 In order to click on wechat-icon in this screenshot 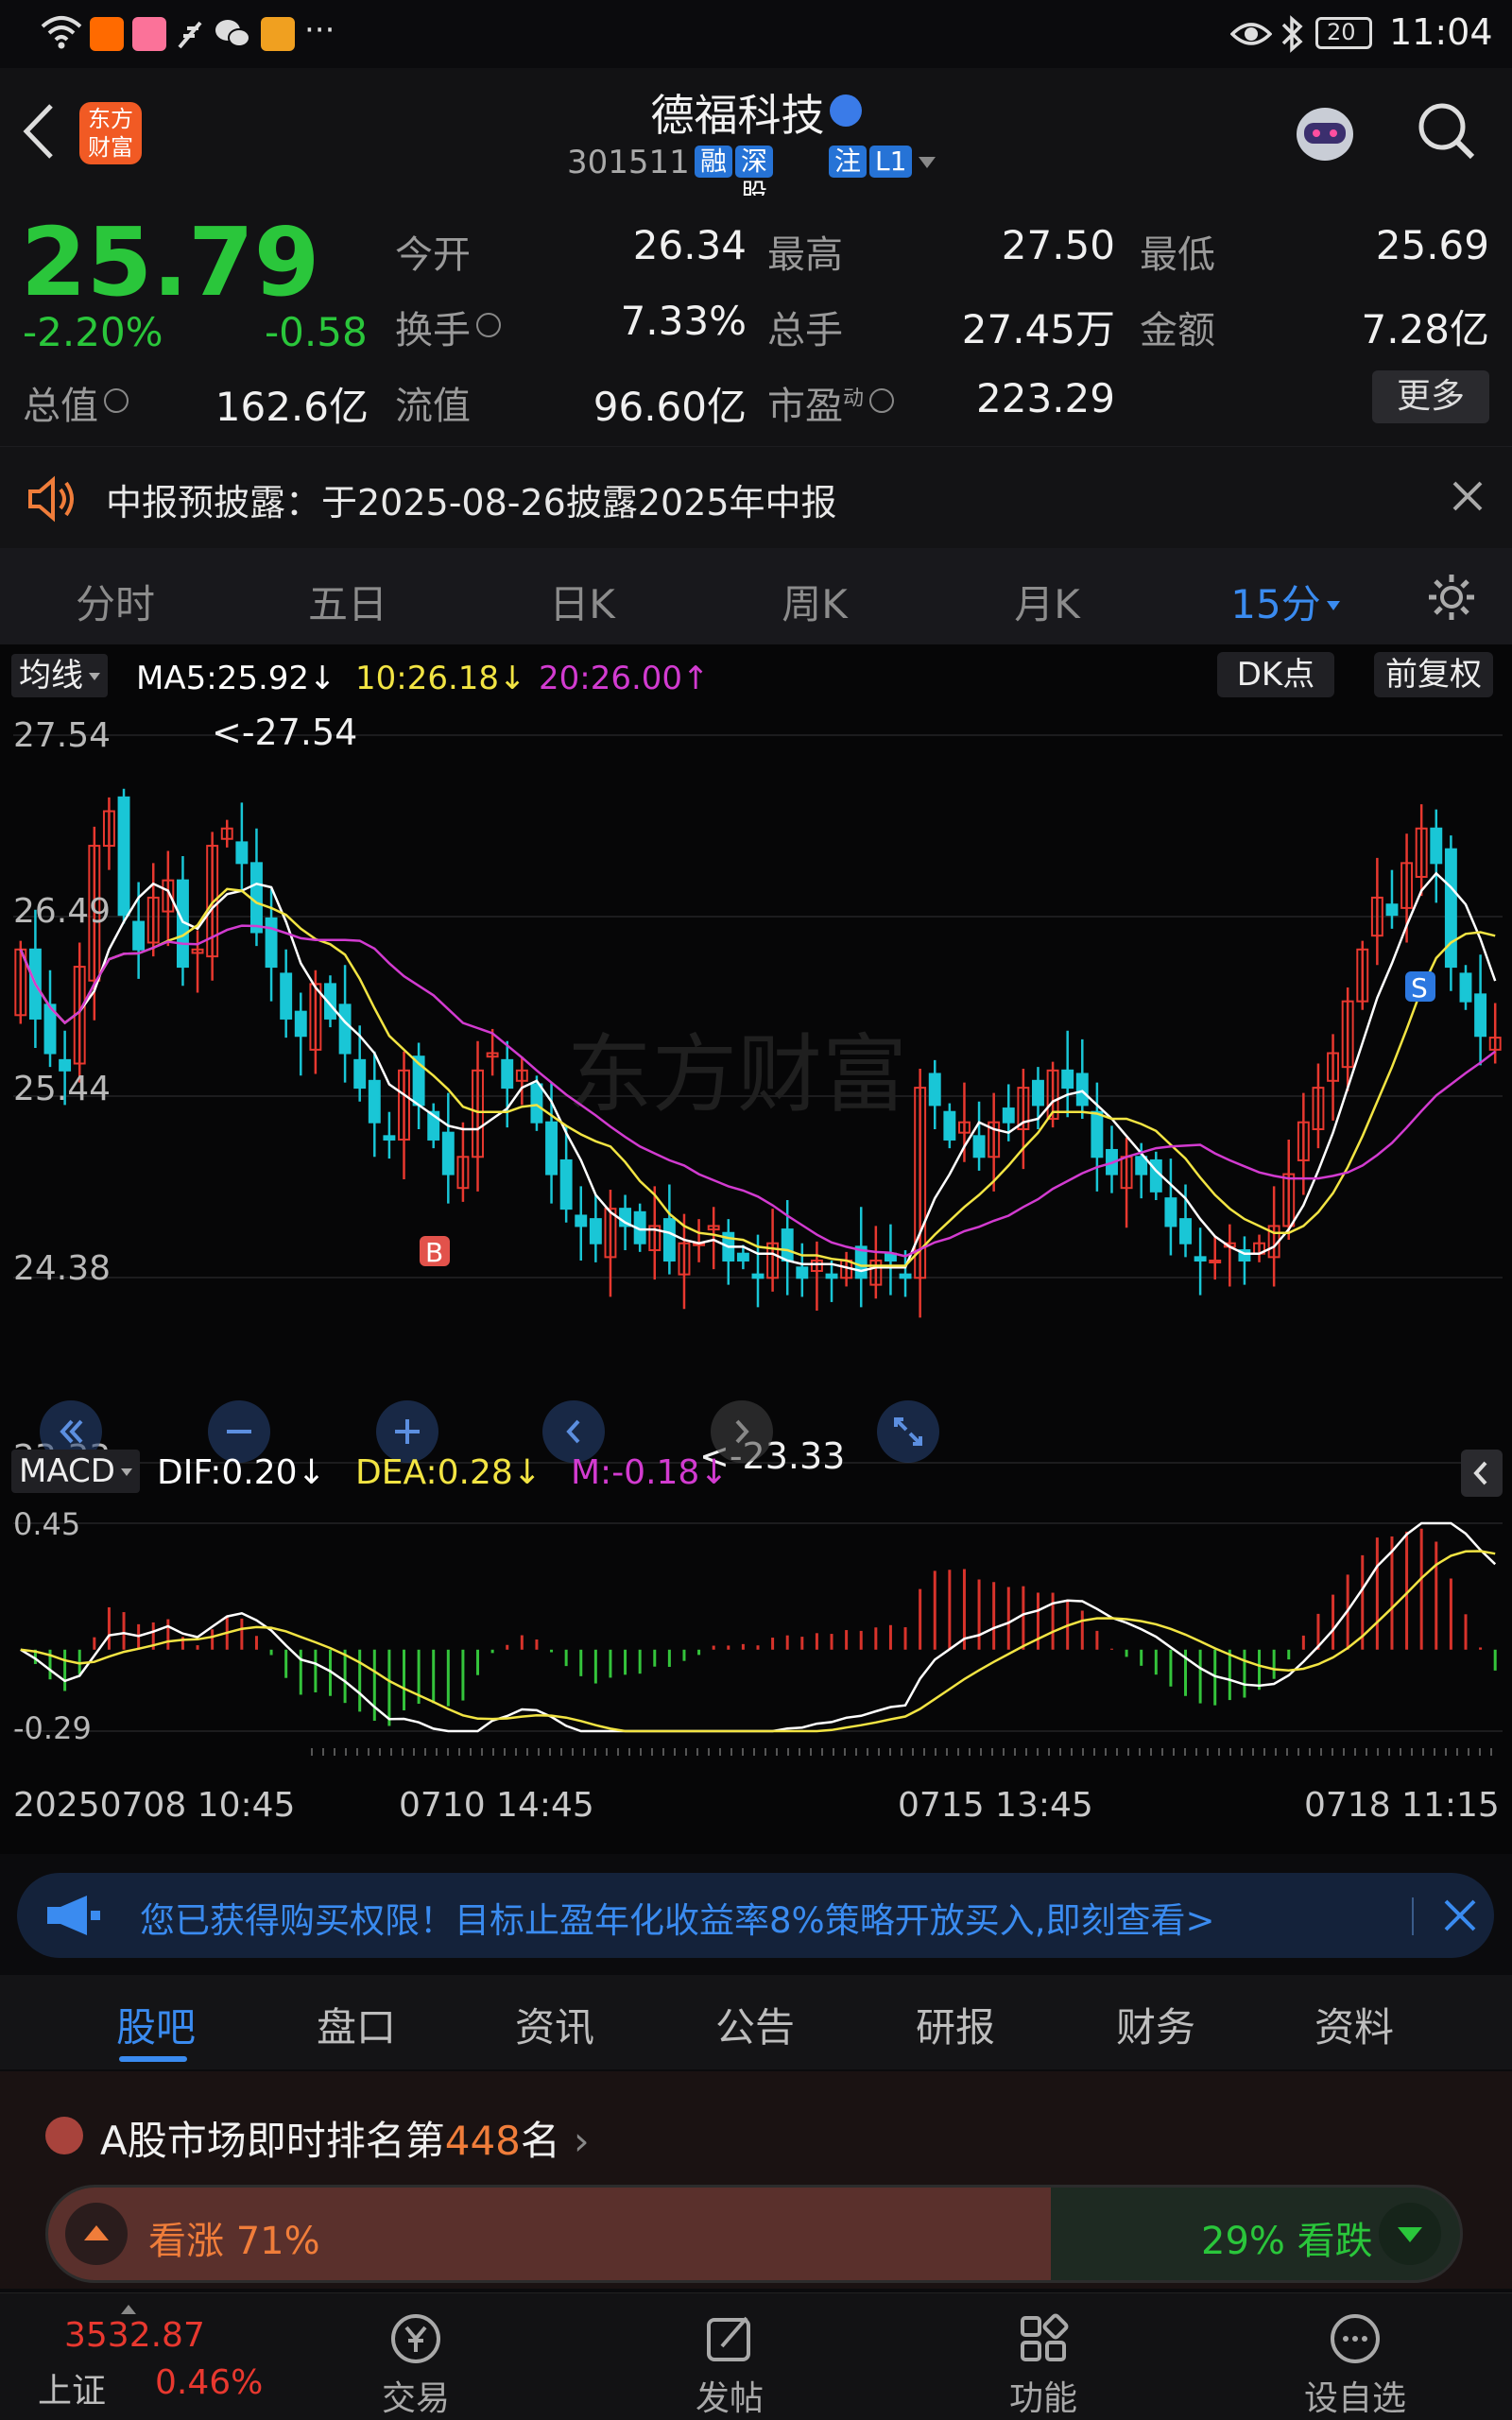, I will do `click(232, 36)`.